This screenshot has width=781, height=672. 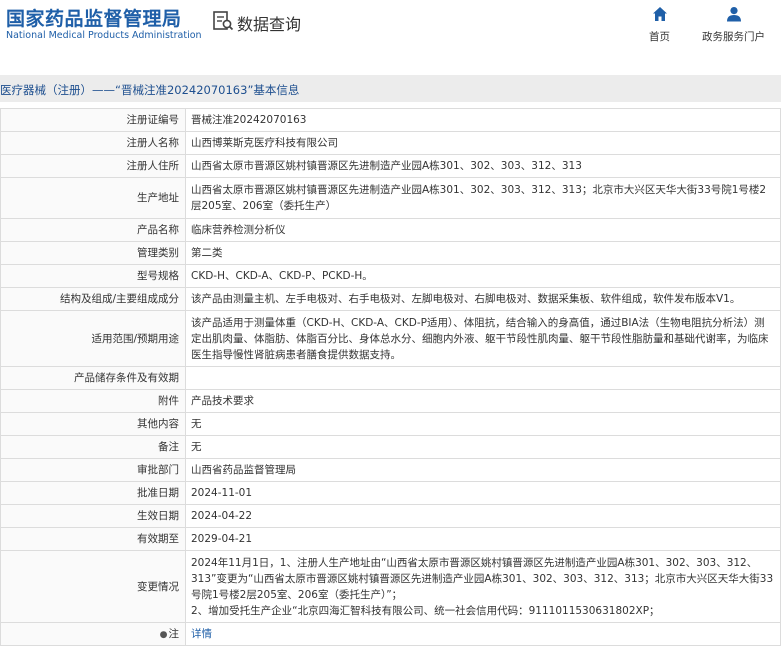 What do you see at coordinates (93, 338) in the screenshot?
I see `field-label: 适用范围/预期用途` at bounding box center [93, 338].